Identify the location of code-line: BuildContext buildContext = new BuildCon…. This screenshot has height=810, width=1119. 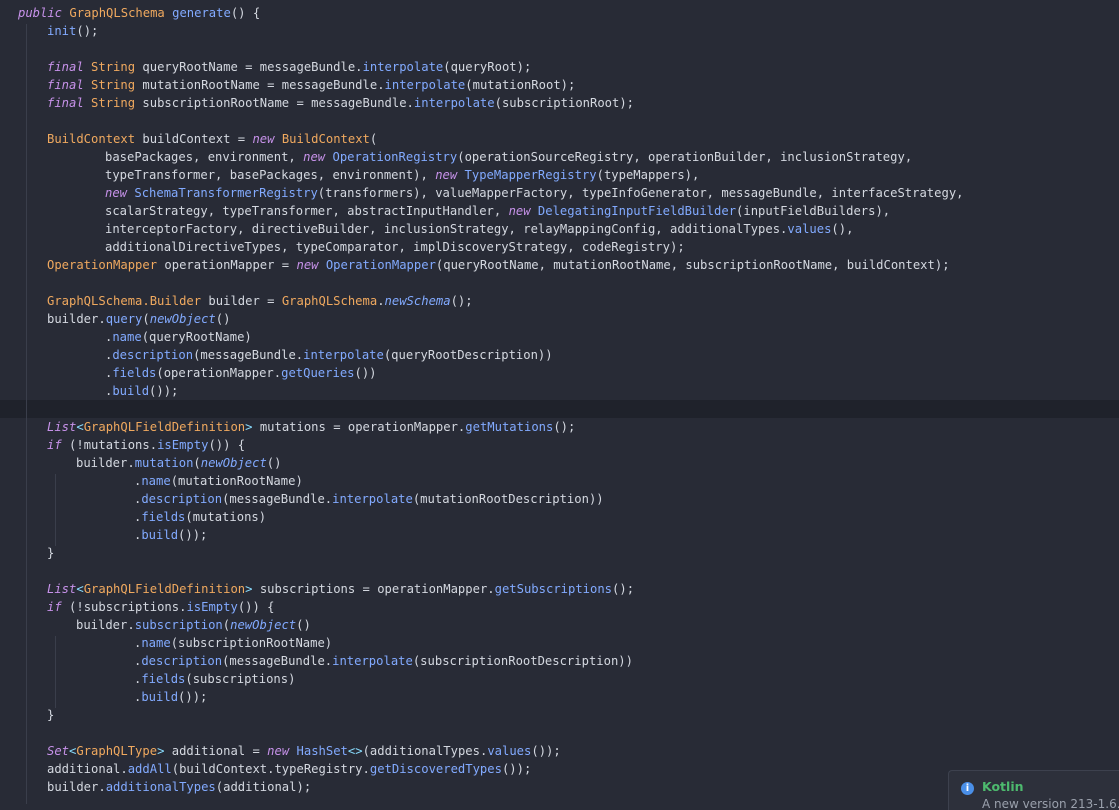
(559, 139).